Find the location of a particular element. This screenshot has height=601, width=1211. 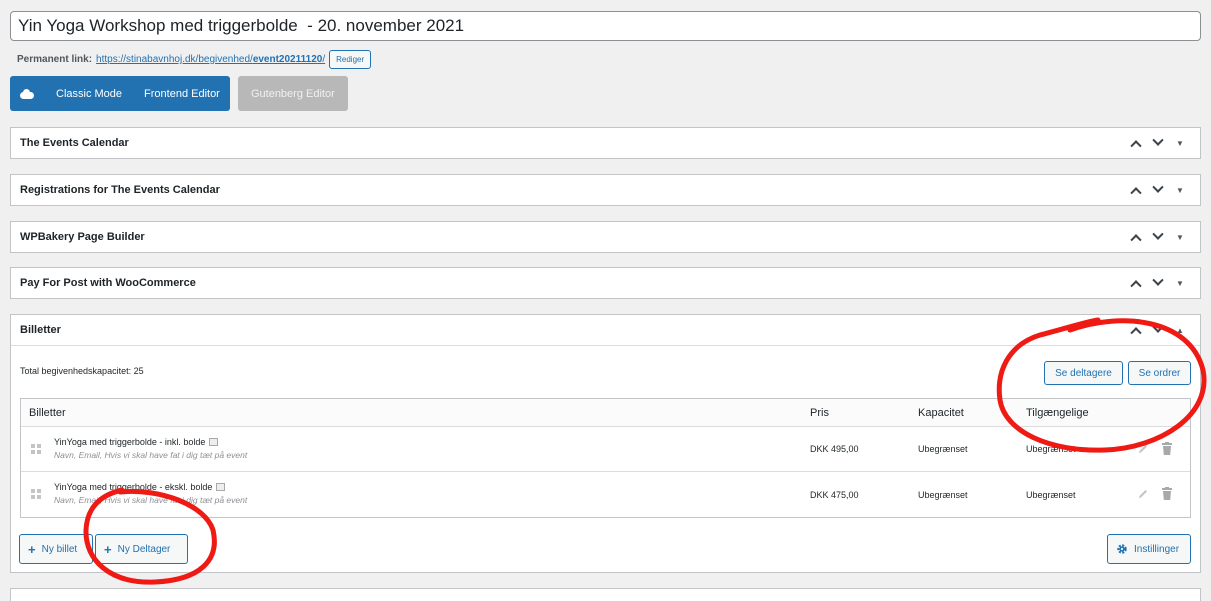

header-pris: Pris is located at coordinates (819, 412).